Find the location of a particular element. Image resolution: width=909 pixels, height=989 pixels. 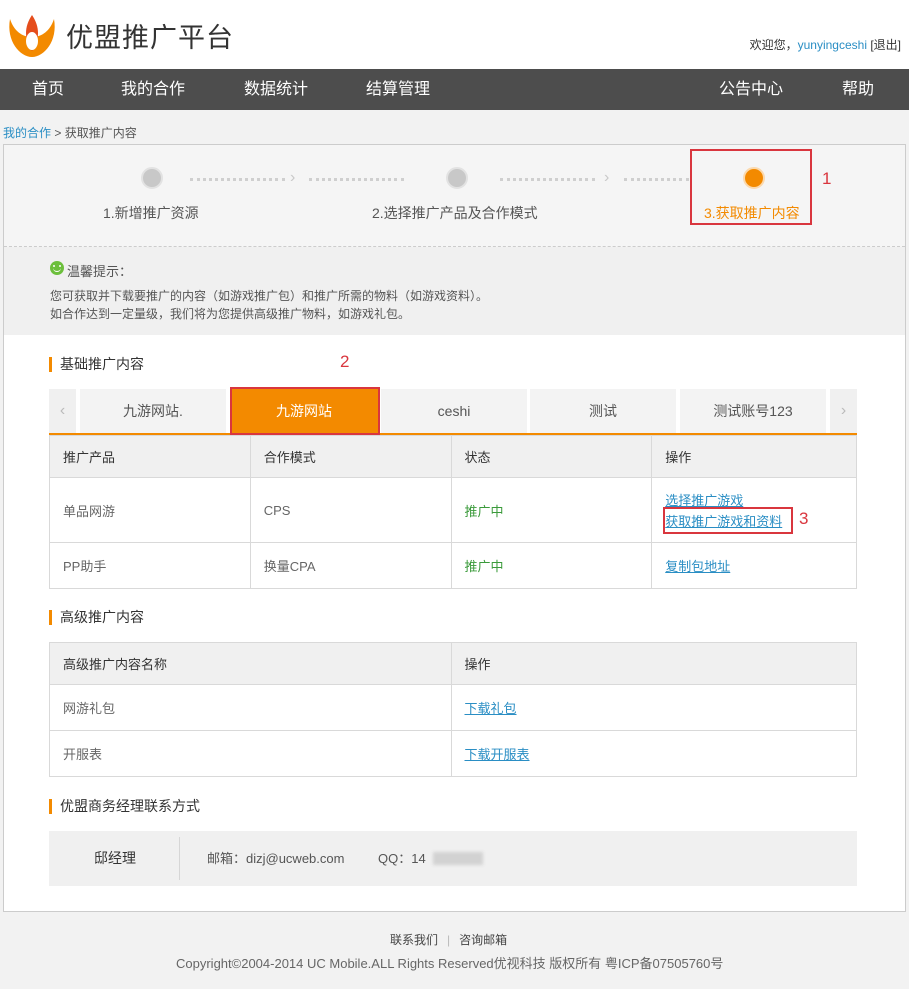

cell-mode: 换量CPA is located at coordinates (350, 565).